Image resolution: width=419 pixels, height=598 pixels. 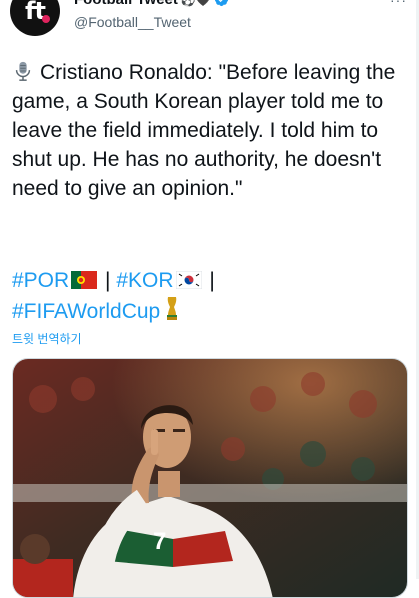 I want to click on more-options-button: ···, so click(x=398, y=4).